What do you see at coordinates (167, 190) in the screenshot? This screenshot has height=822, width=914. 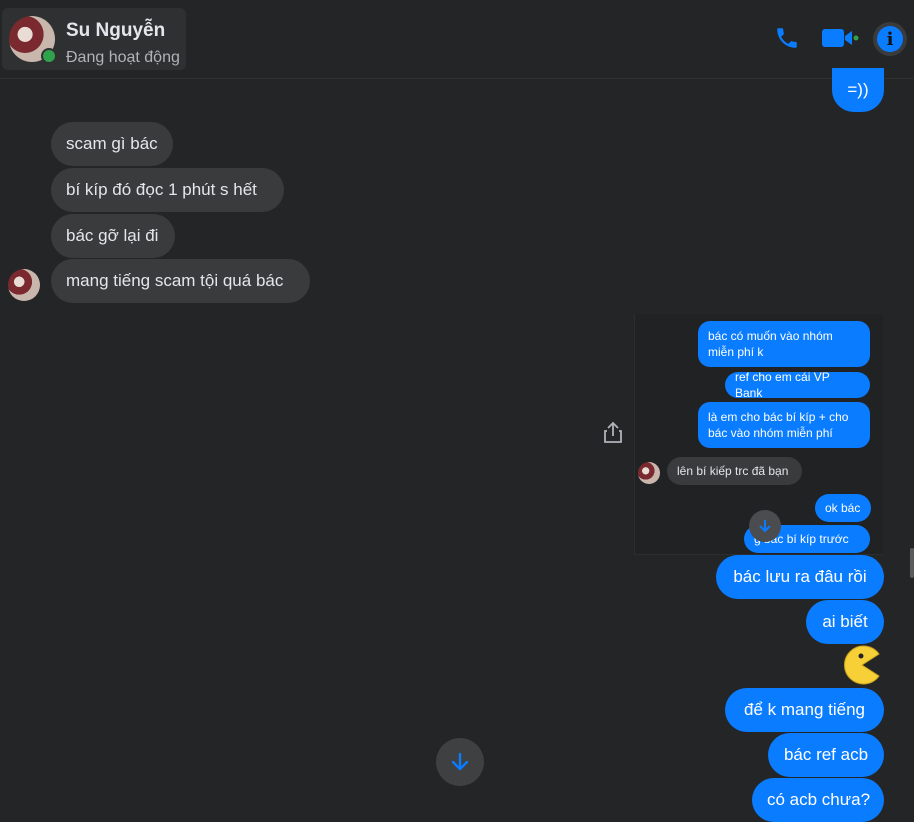 I see `message-bubble-received: bí kíp đó đọc 1 phút s hết` at bounding box center [167, 190].